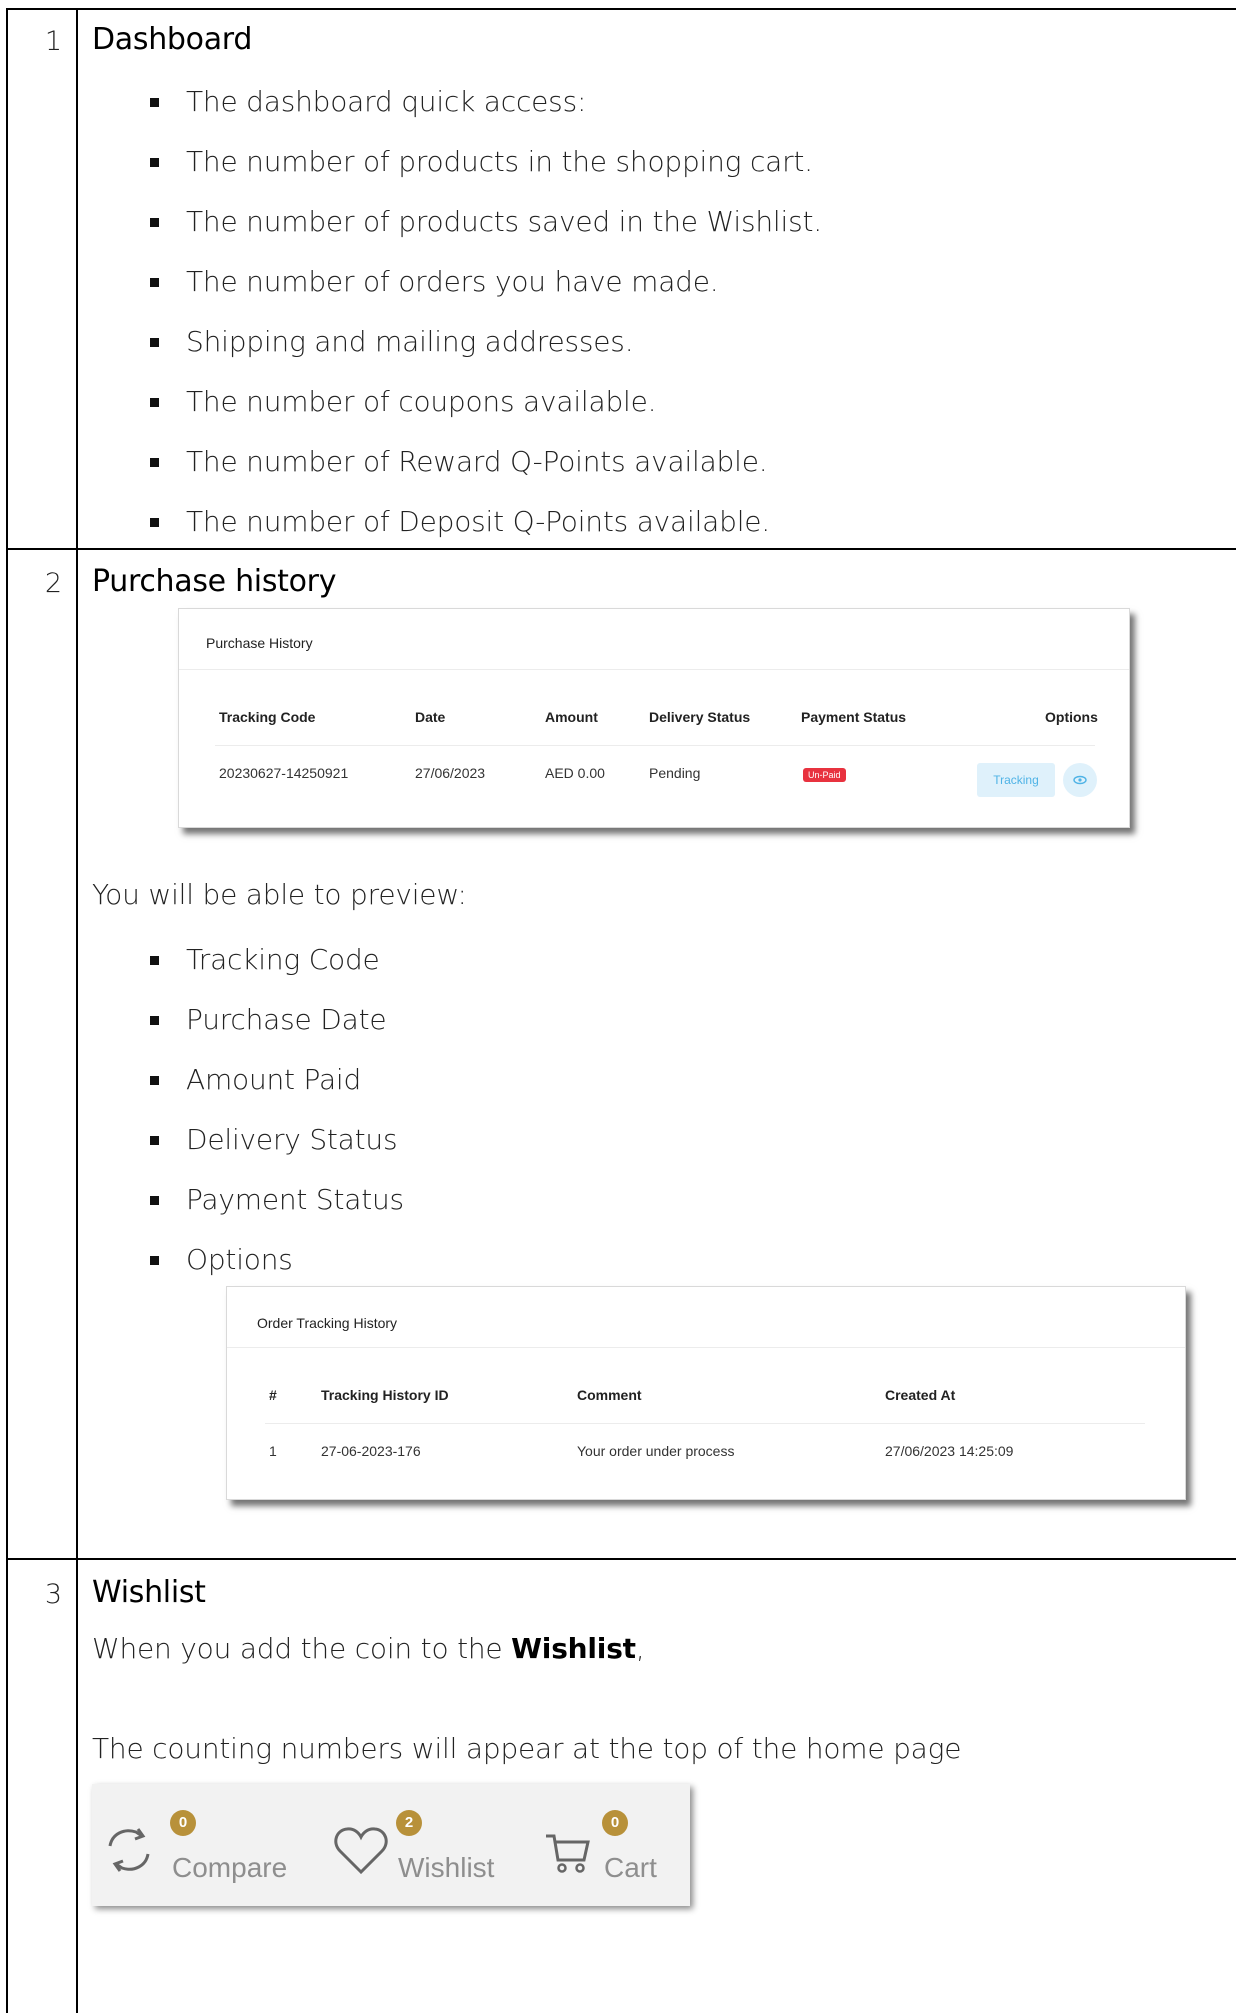 The width and height of the screenshot is (1236, 2013). I want to click on compare-icon, so click(129, 1850).